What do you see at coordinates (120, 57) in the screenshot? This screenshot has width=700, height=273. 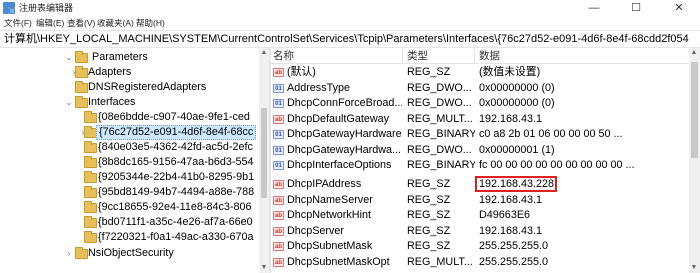 I see `tree-item-label: Parameters` at bounding box center [120, 57].